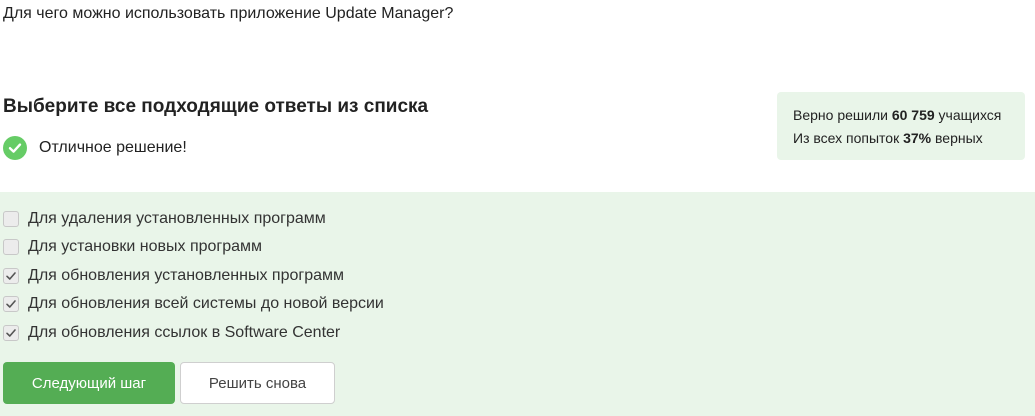 This screenshot has width=1035, height=416. What do you see at coordinates (913, 115) in the screenshot?
I see `stats-solved-count: 60 759` at bounding box center [913, 115].